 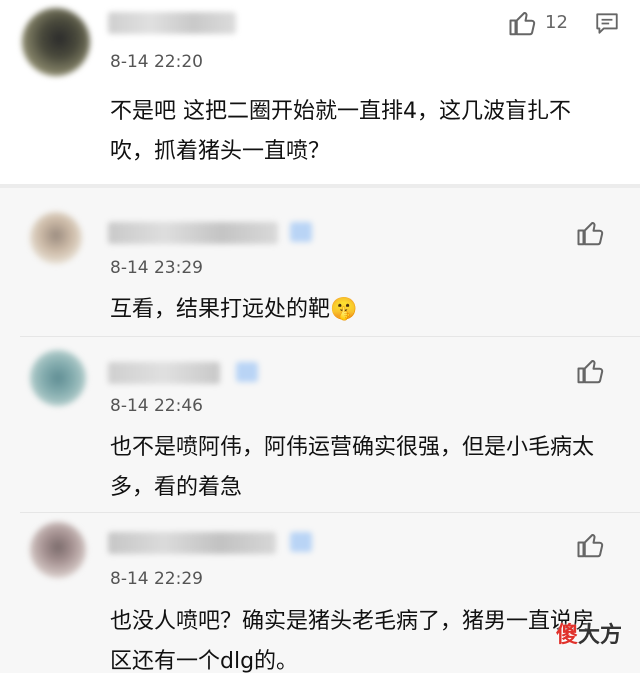 What do you see at coordinates (156, 579) in the screenshot?
I see `reply-time: 8-14 22:29` at bounding box center [156, 579].